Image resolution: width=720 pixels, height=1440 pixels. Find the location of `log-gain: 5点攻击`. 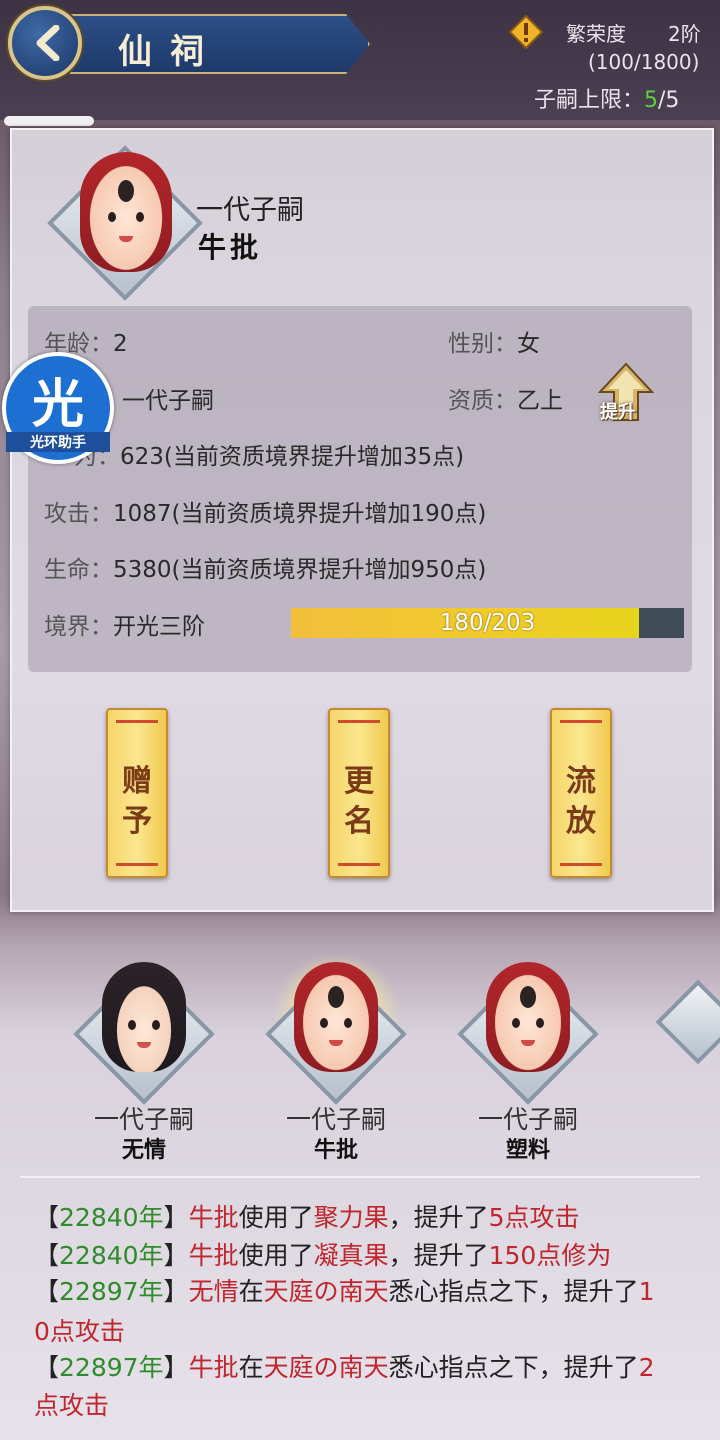

log-gain: 5点攻击 is located at coordinates (534, 1217).